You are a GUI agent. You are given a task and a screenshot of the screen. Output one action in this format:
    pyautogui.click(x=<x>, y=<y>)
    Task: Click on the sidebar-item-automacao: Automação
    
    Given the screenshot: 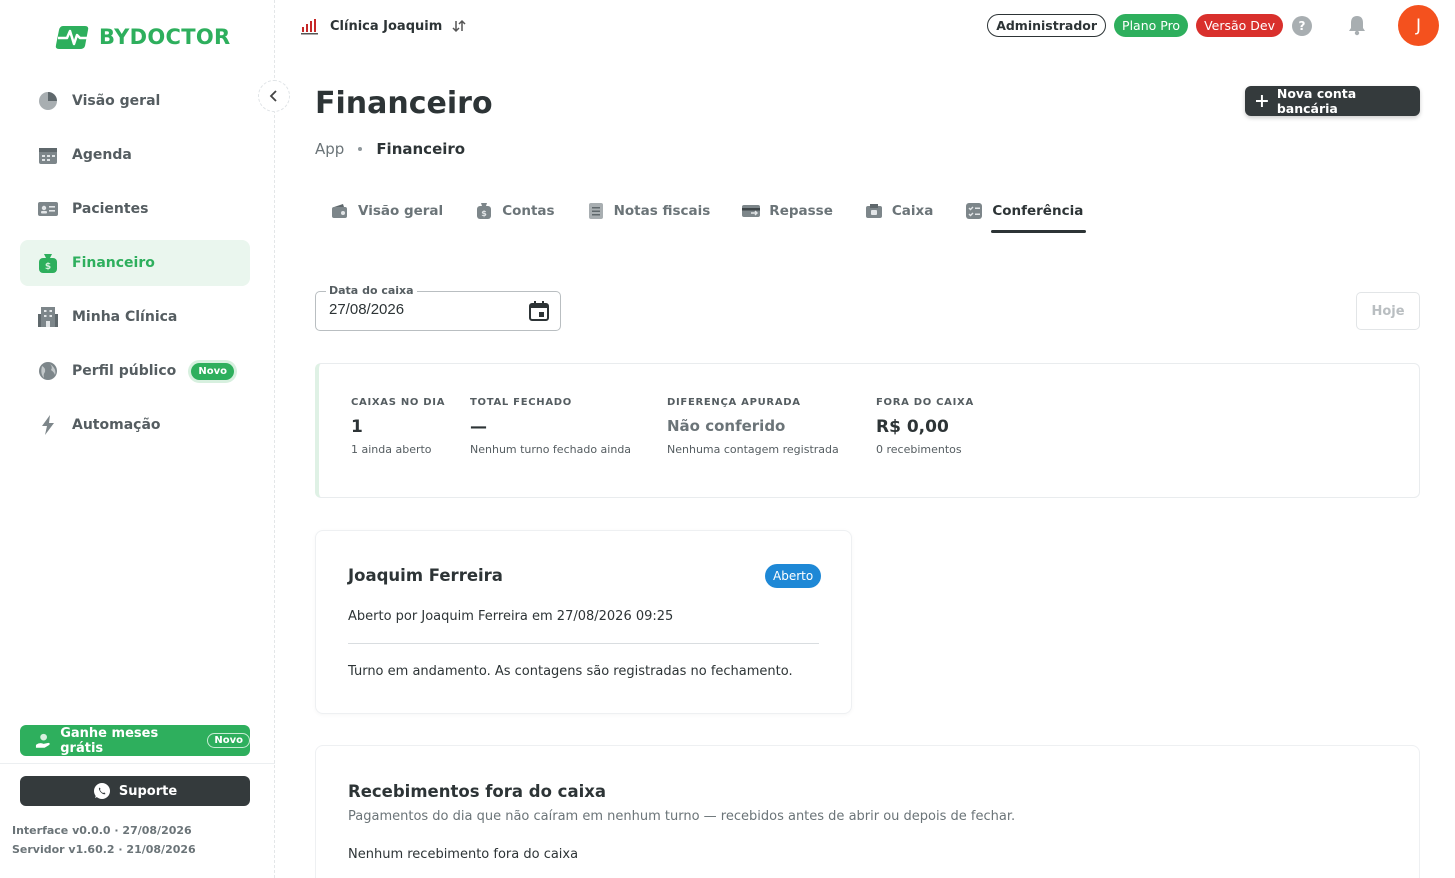 What is the action you would take?
    pyautogui.click(x=135, y=425)
    